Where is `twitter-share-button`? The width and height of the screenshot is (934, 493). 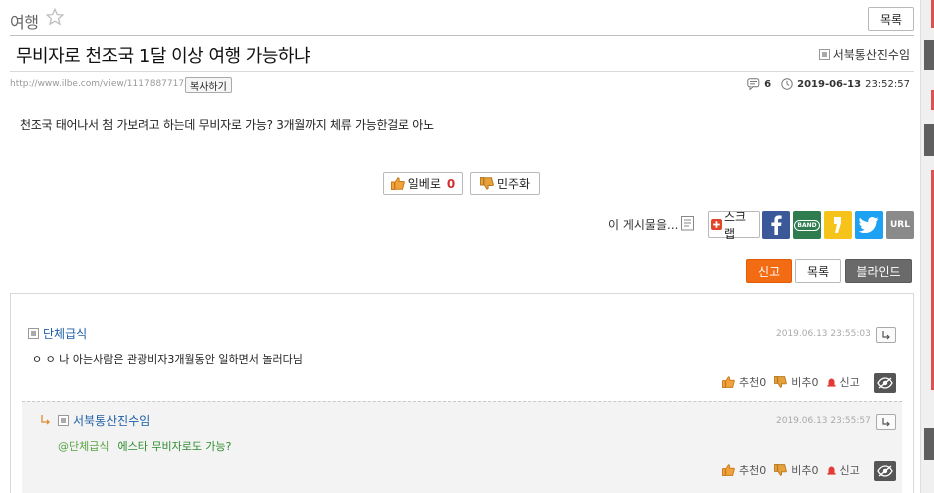
twitter-share-button is located at coordinates (869, 225).